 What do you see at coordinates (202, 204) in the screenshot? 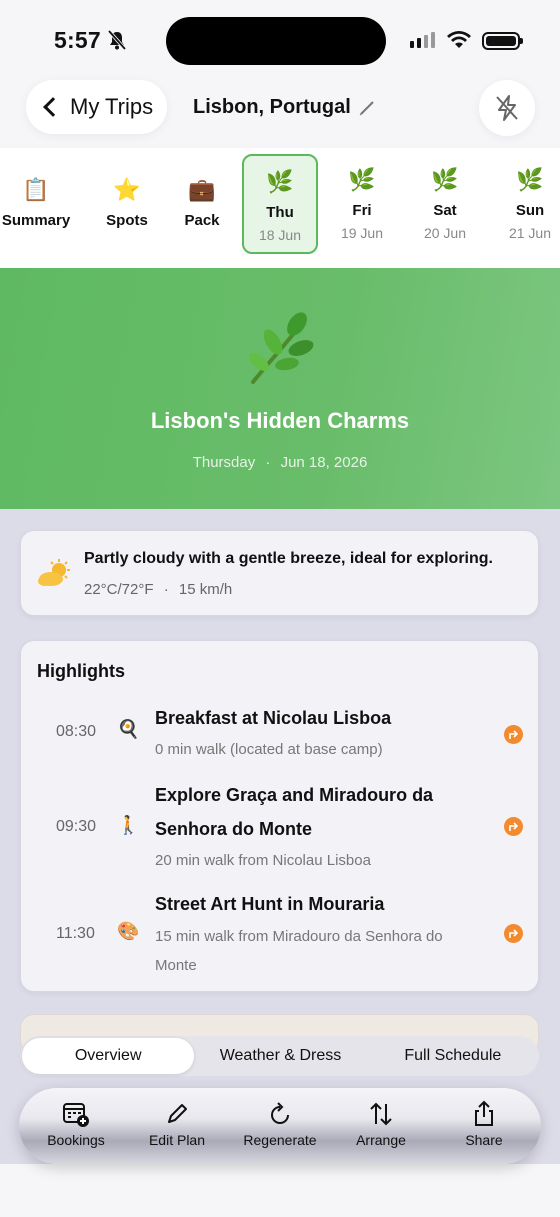
I see `tab-pack: 💼 Pack` at bounding box center [202, 204].